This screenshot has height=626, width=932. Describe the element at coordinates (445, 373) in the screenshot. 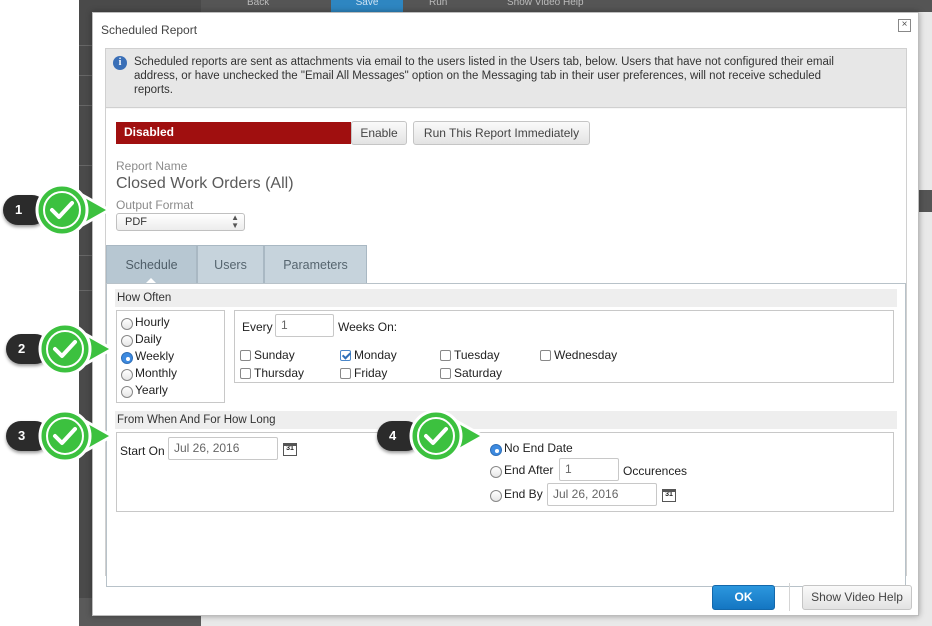

I see `checkbox-saturday` at that location.